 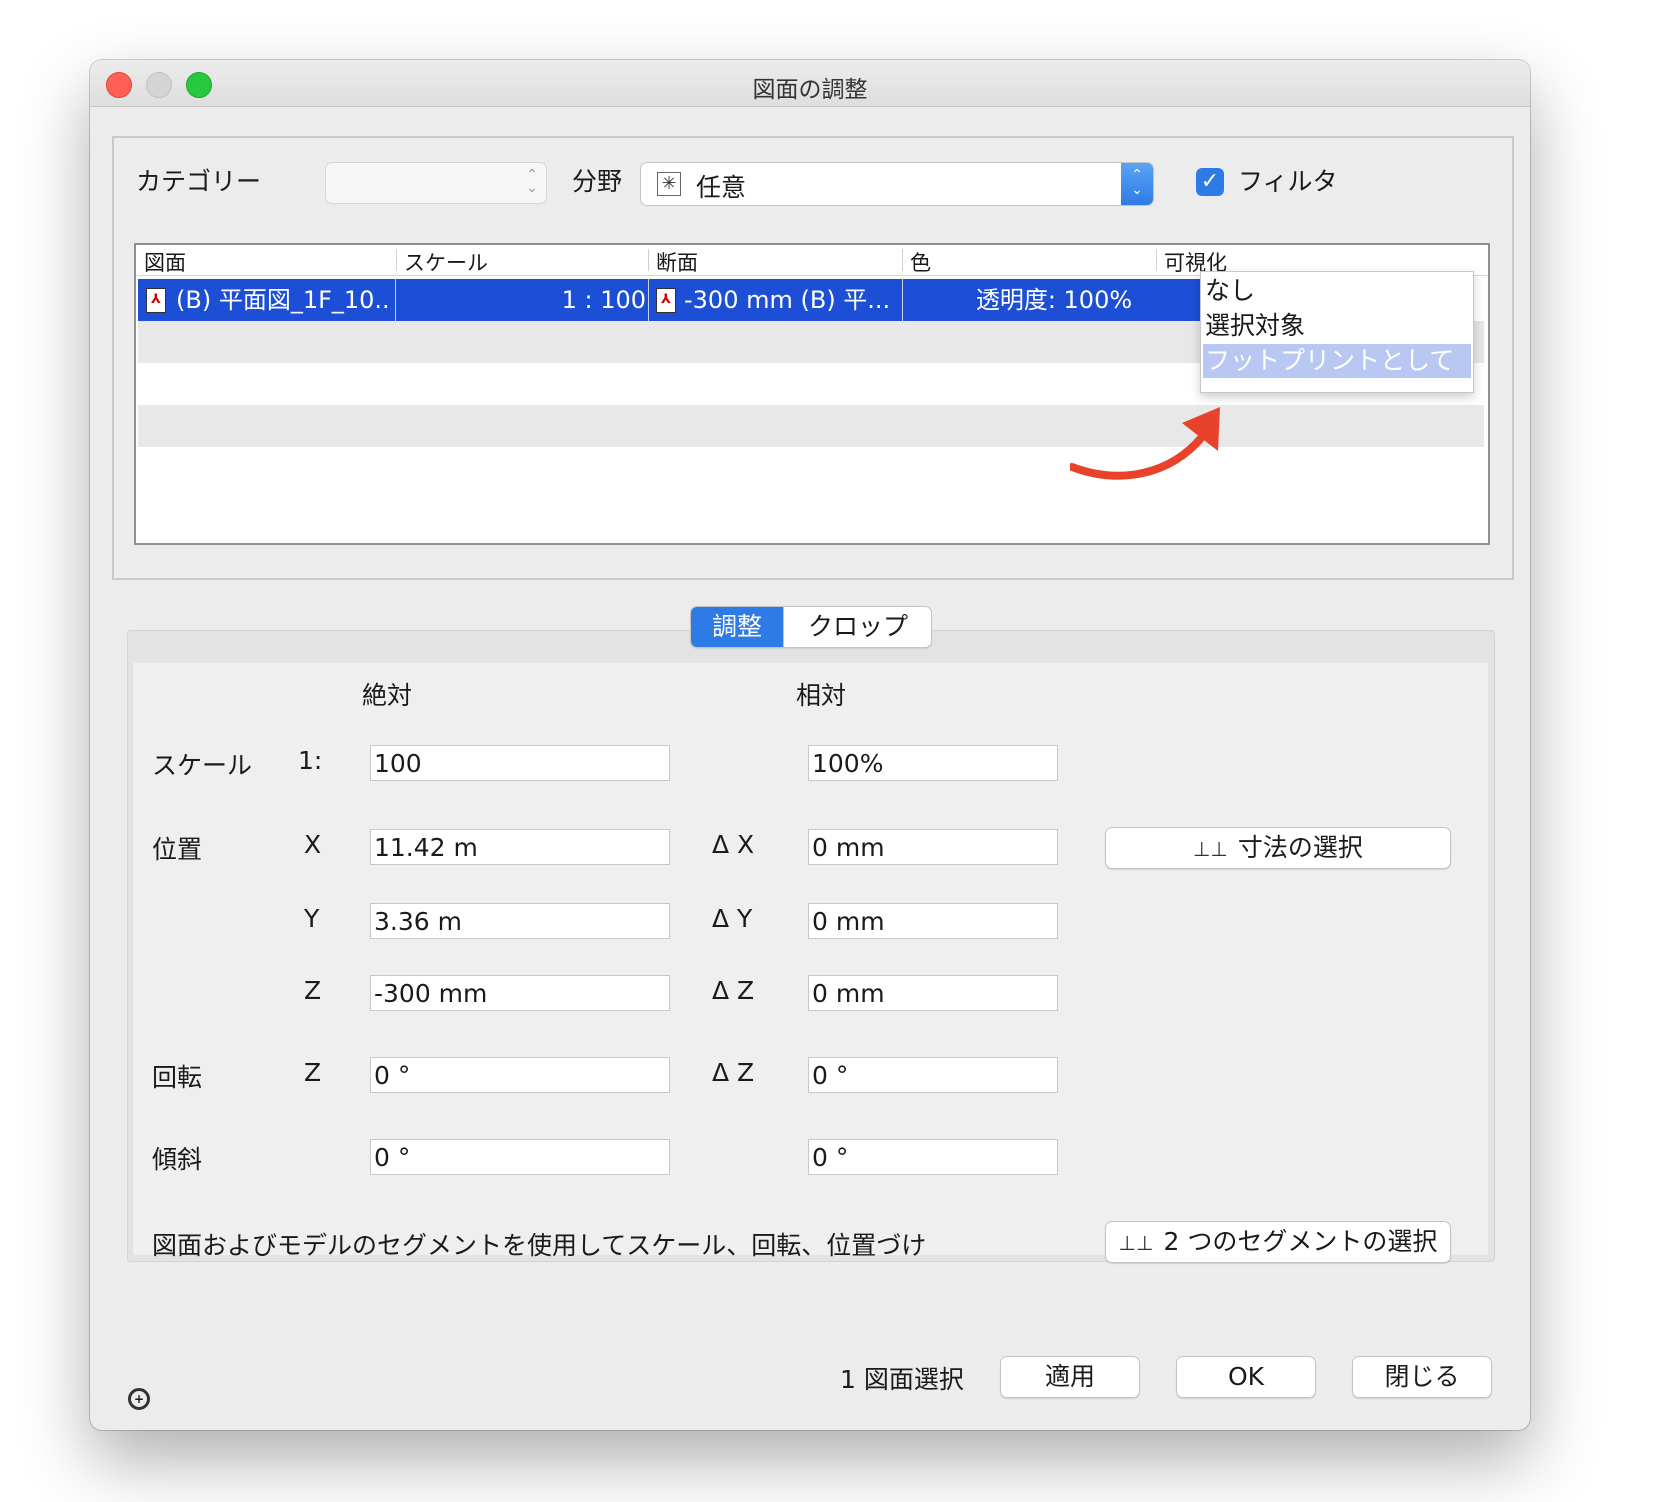 What do you see at coordinates (313, 1072) in the screenshot?
I see `rotation-z-axis-label: Z` at bounding box center [313, 1072].